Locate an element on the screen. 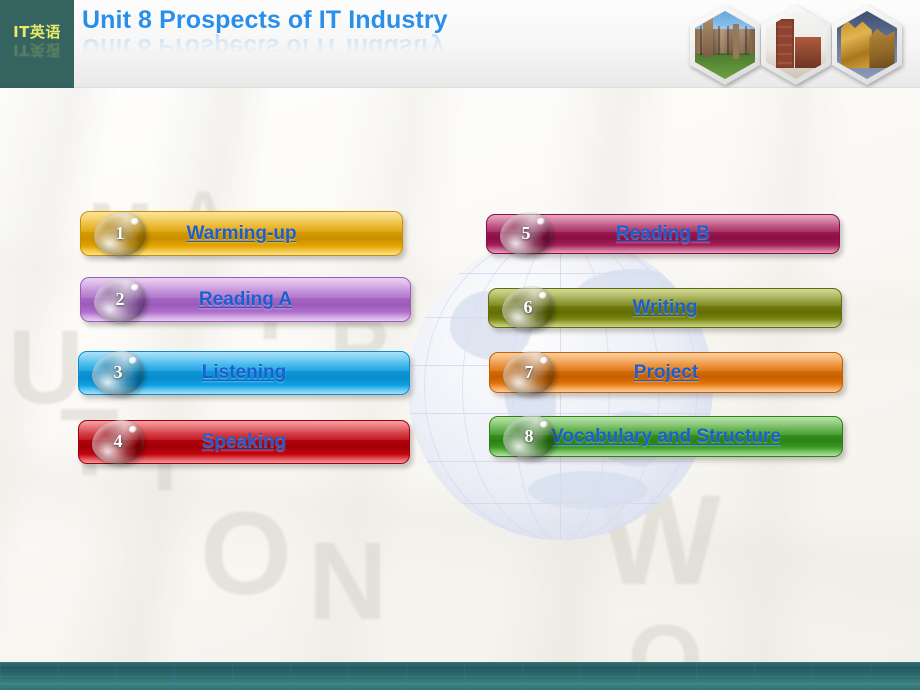  step-number-droplet: 3 is located at coordinates (118, 373).